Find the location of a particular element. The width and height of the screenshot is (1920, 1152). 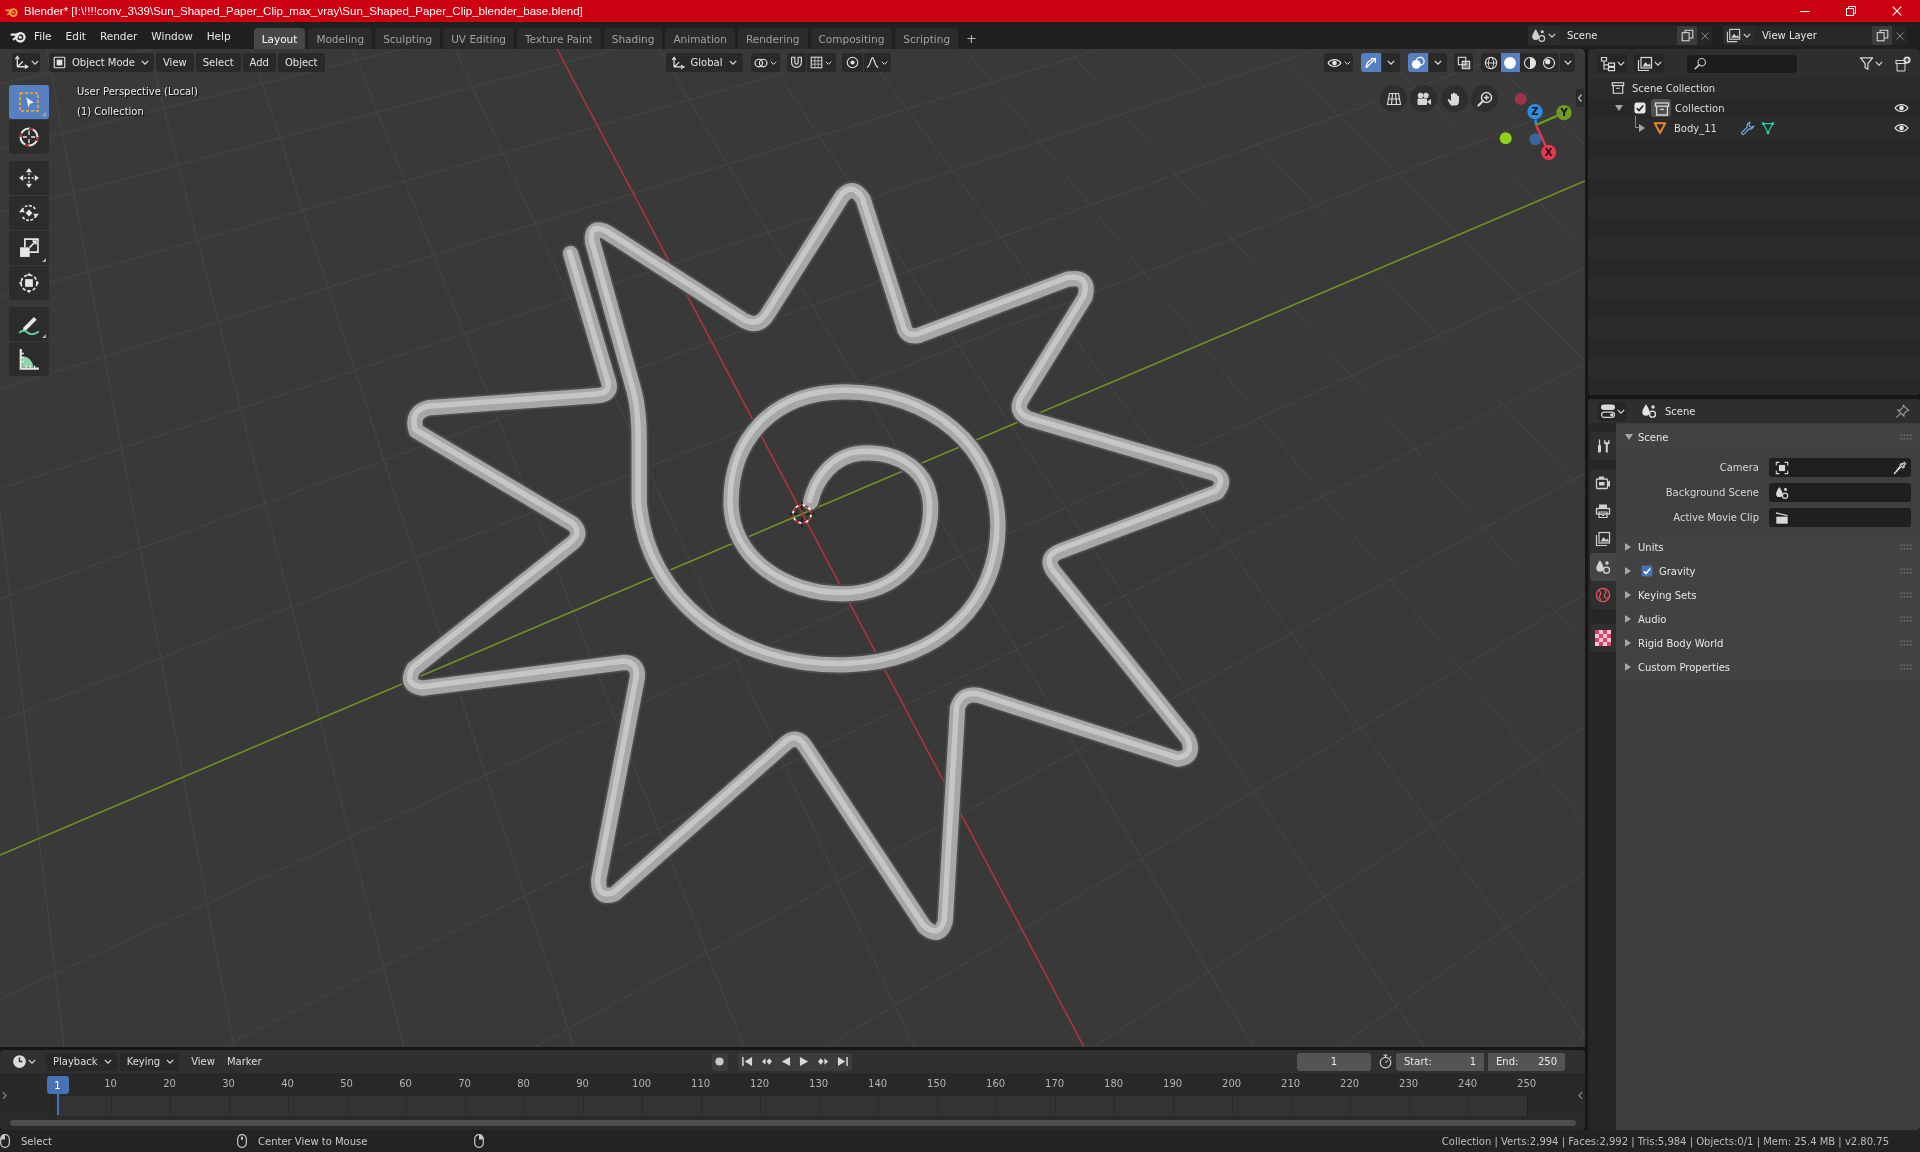

view-layer-name-field: View Layer is located at coordinates (1813, 35).